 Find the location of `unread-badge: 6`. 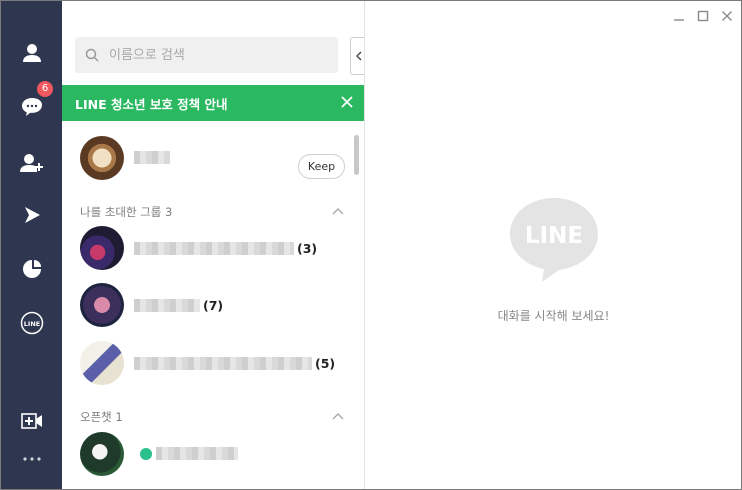

unread-badge: 6 is located at coordinates (45, 89).